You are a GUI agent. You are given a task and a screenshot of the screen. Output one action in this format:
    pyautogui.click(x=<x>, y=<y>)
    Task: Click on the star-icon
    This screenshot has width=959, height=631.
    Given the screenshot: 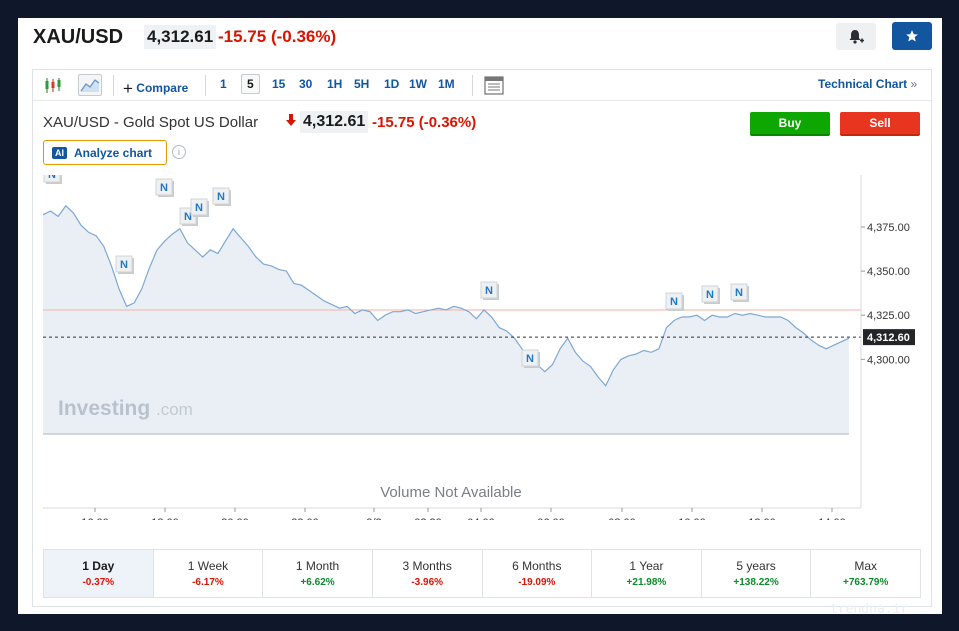 What is the action you would take?
    pyautogui.click(x=912, y=36)
    